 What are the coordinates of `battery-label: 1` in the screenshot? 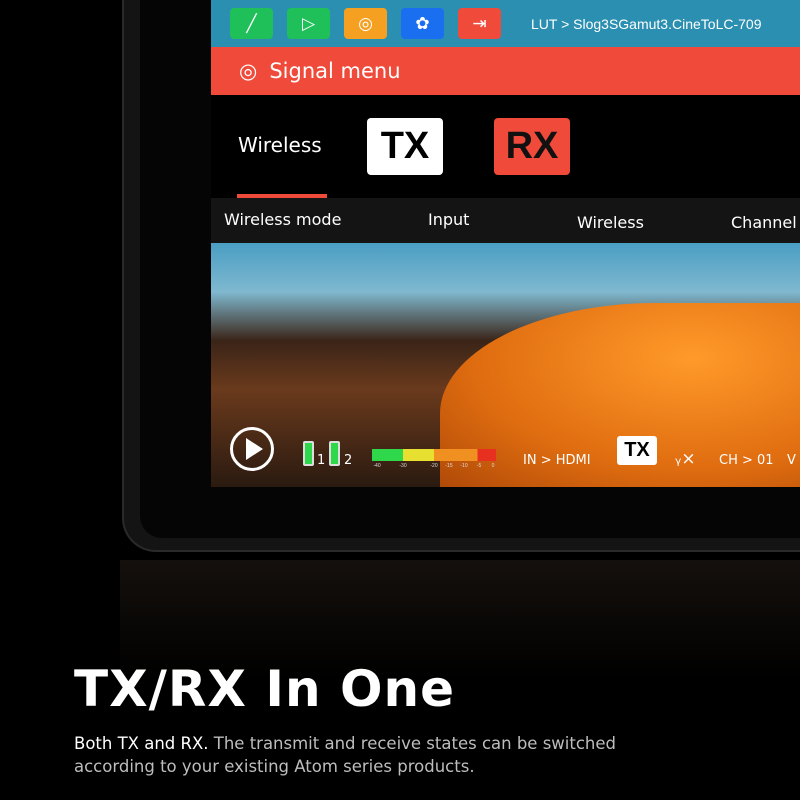 It's located at (321, 460).